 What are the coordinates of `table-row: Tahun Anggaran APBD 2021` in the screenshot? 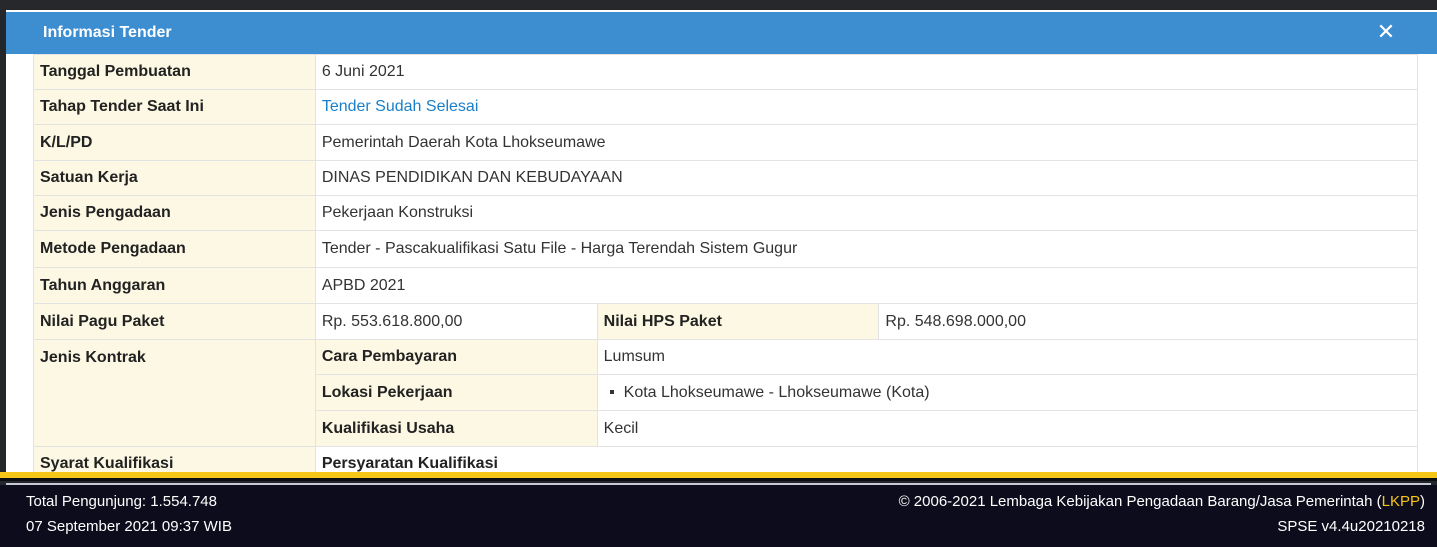 It's located at (726, 285).